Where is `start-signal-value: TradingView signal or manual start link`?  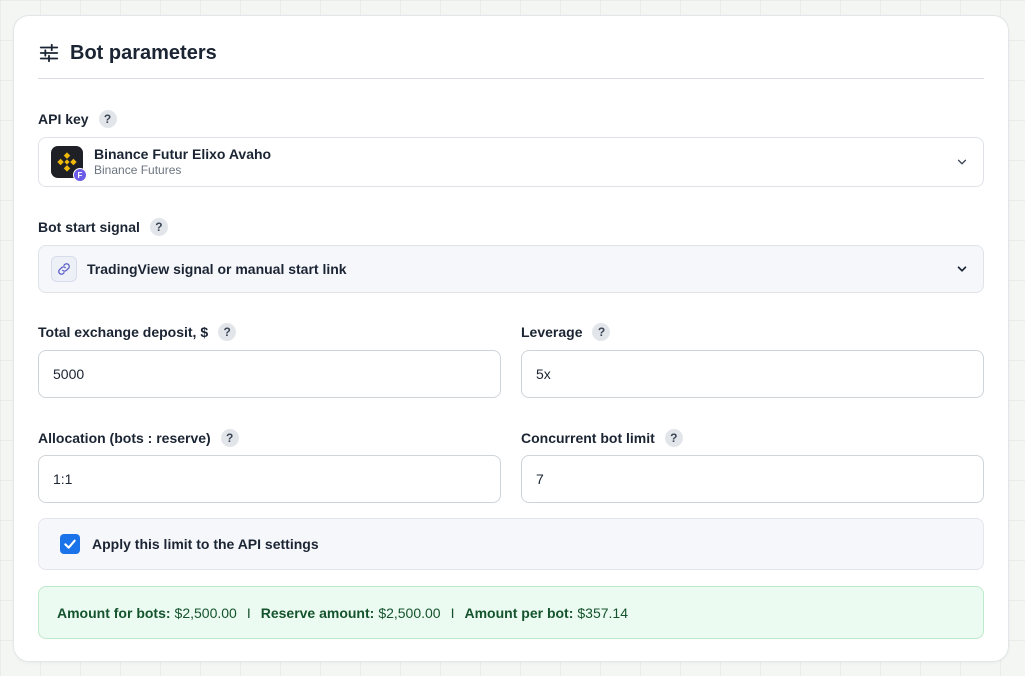 start-signal-value: TradingView signal or manual start link is located at coordinates (217, 269).